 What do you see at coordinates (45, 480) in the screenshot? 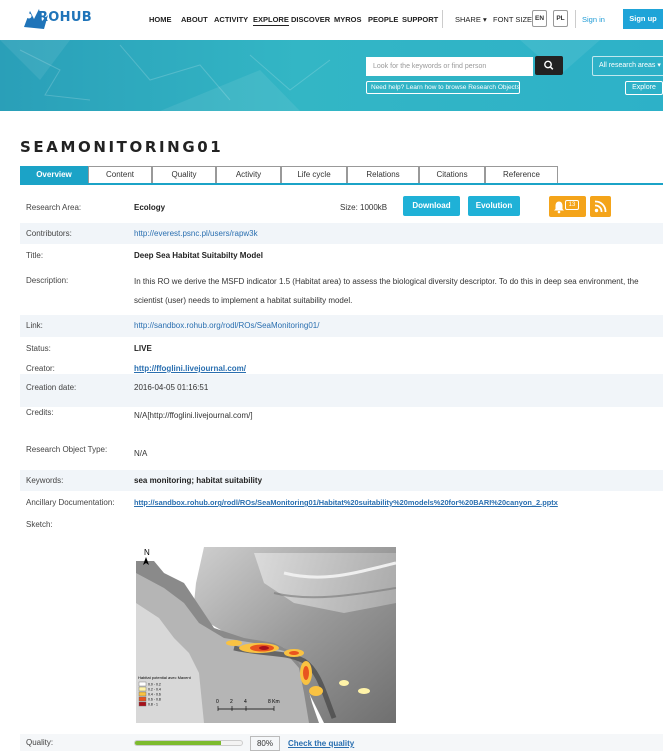
I see `keywords-label: Keywords:` at bounding box center [45, 480].